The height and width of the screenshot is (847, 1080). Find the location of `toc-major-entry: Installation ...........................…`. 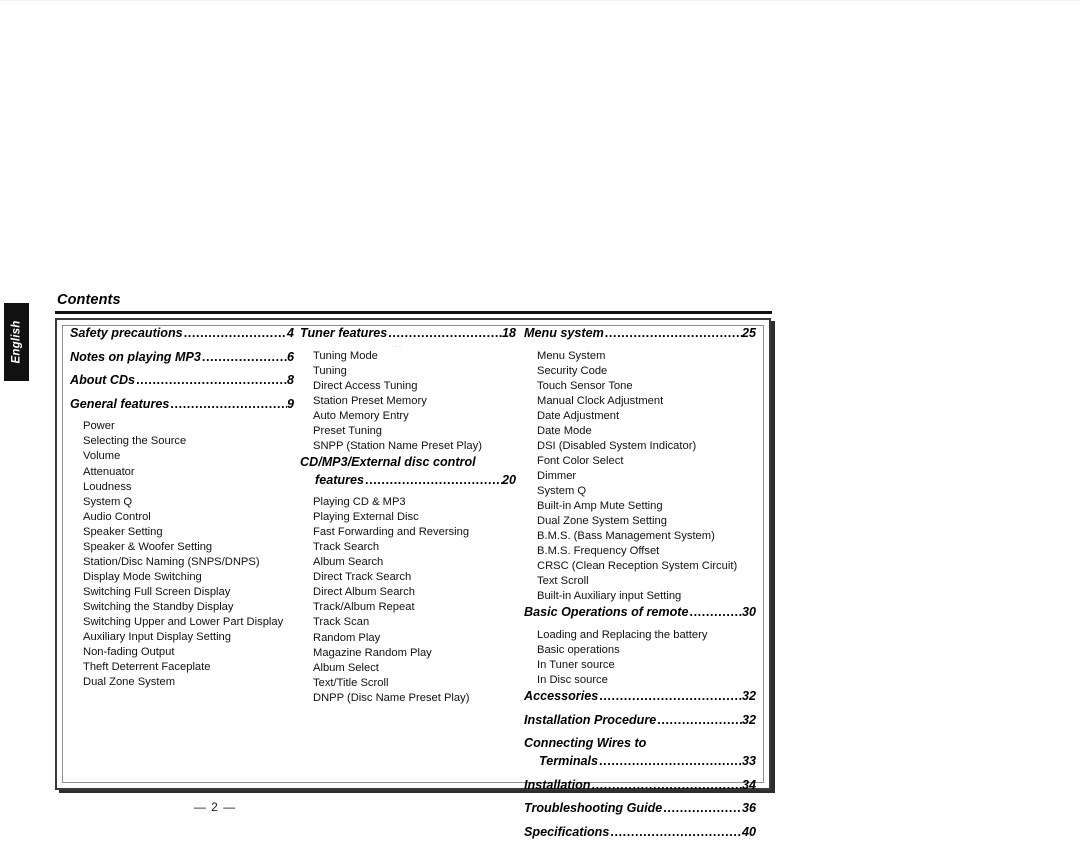

toc-major-entry: Installation ...........................… is located at coordinates (640, 786).